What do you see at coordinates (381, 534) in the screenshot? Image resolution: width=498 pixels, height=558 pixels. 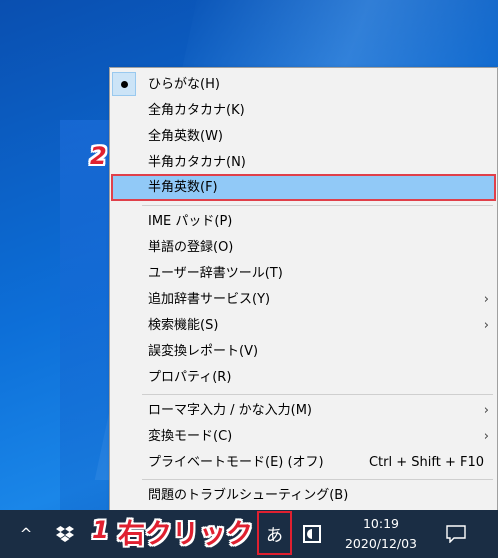 I see `taskbar-clock: 10:19 2020/12/03` at bounding box center [381, 534].